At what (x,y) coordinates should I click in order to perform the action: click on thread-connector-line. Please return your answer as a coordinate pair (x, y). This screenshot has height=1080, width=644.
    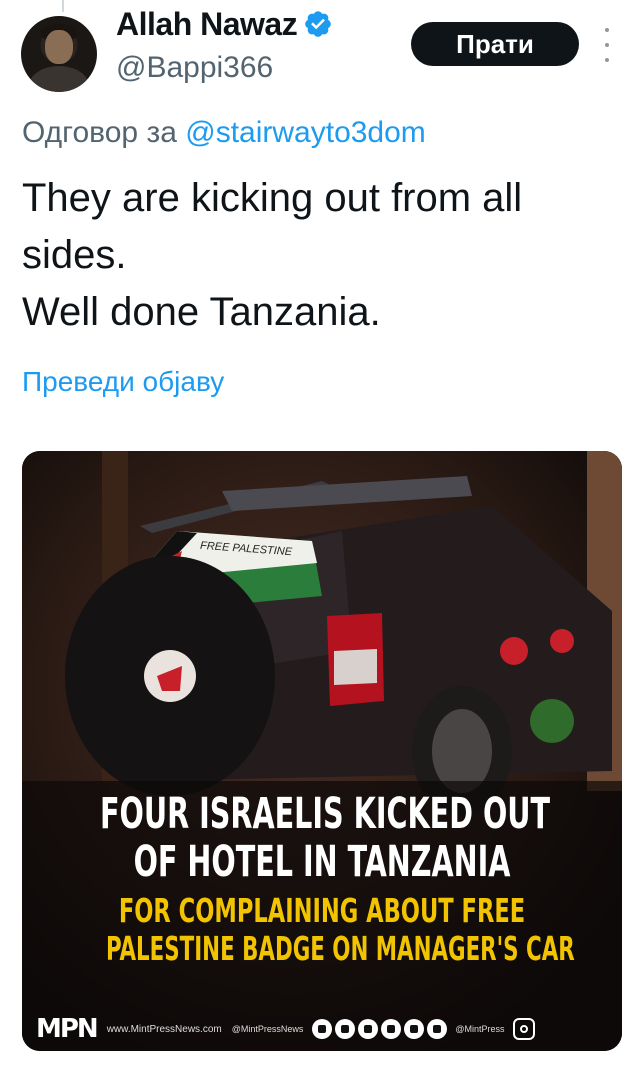
    Looking at the image, I should click on (63, 6).